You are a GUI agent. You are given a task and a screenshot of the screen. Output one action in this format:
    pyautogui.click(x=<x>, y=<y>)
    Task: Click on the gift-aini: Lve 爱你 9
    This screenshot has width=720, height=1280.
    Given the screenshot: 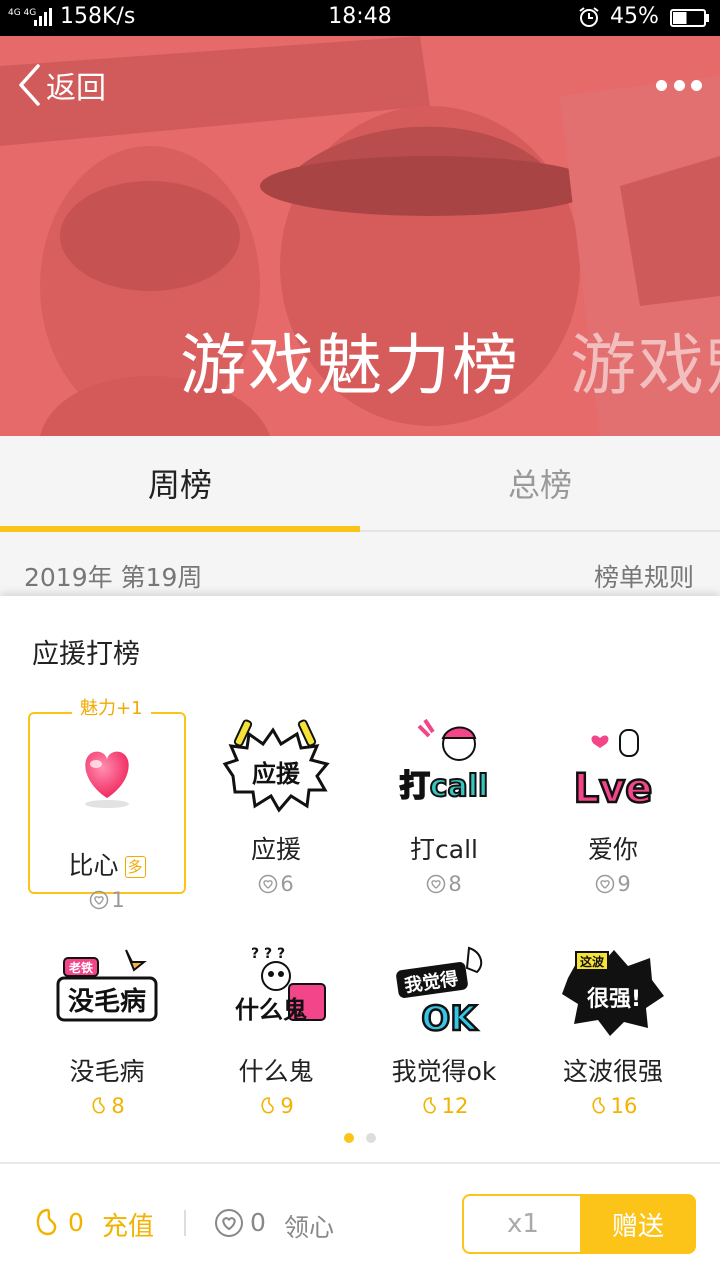 What is the action you would take?
    pyautogui.click(x=613, y=807)
    